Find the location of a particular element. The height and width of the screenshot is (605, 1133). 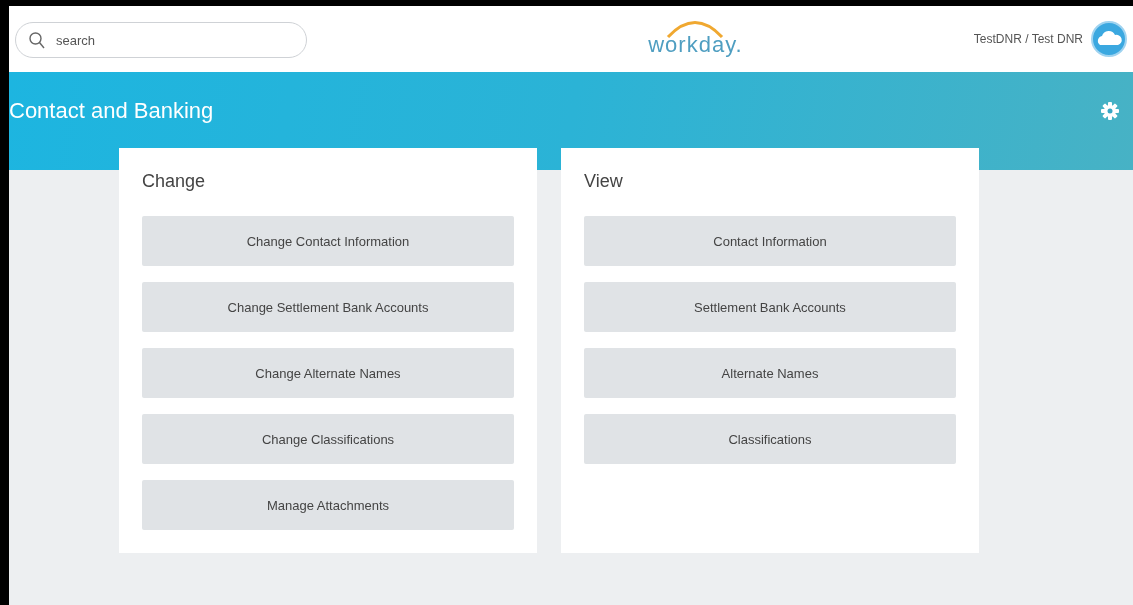

card-title: View is located at coordinates (604, 181).